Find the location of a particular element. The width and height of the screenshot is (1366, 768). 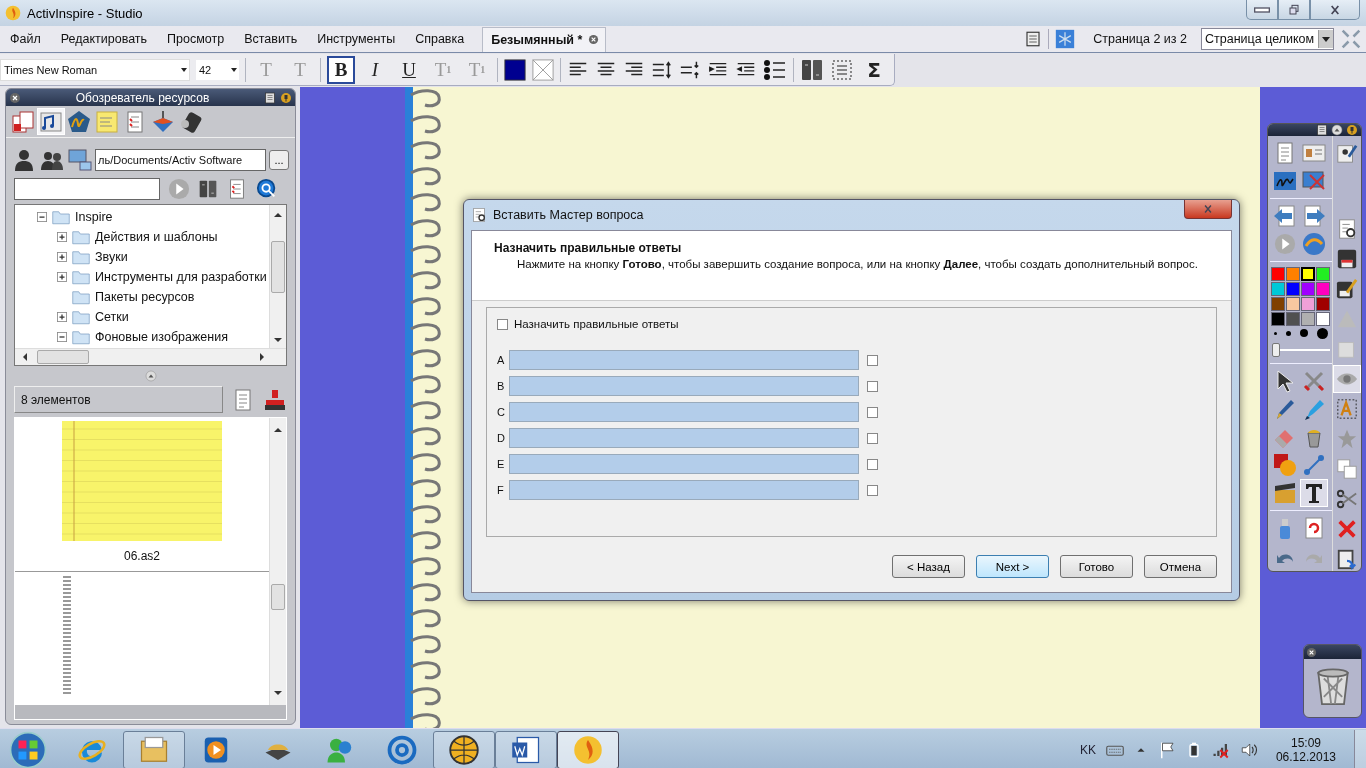

menu-item: Файл is located at coordinates (25, 39).